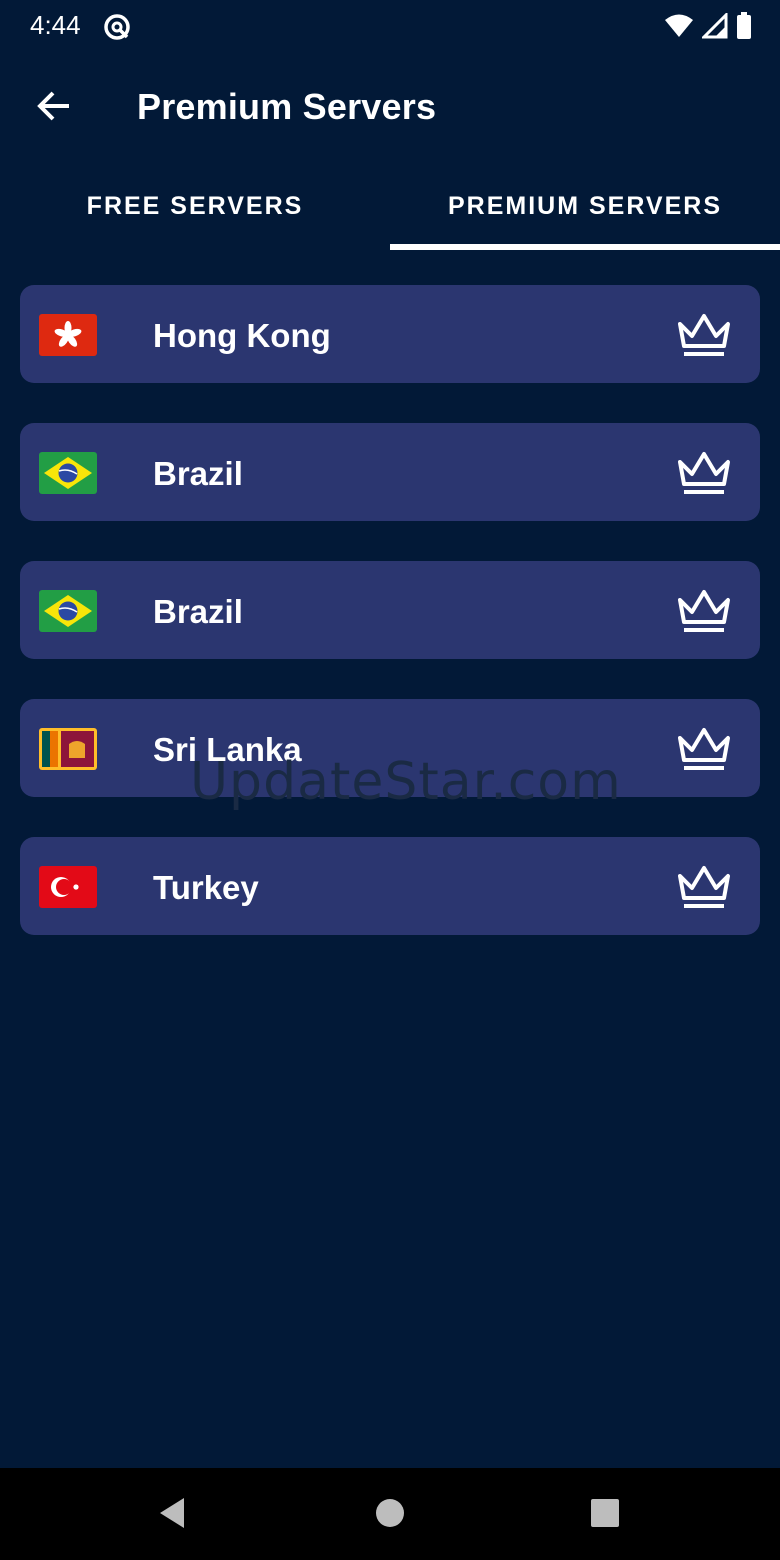 This screenshot has height=1560, width=780. What do you see at coordinates (390, 334) in the screenshot?
I see `server-item-hong-kong: Hong Kong` at bounding box center [390, 334].